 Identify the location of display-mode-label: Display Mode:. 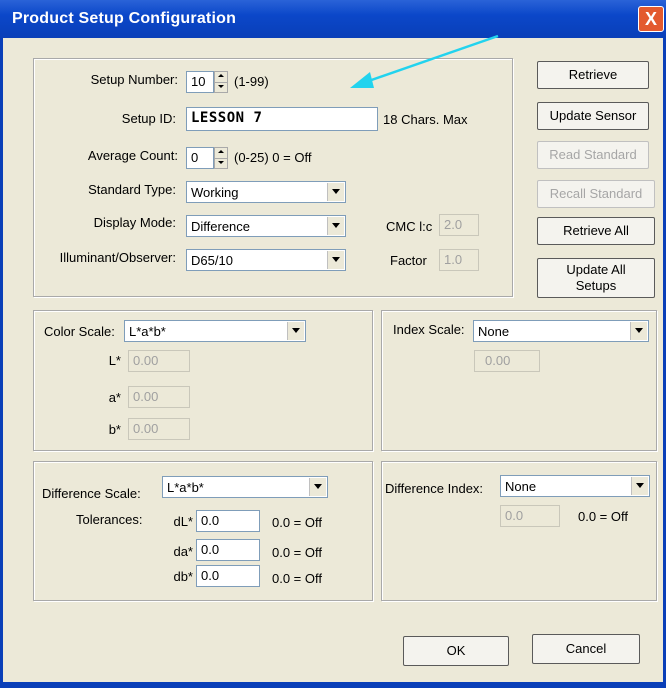
(134, 222).